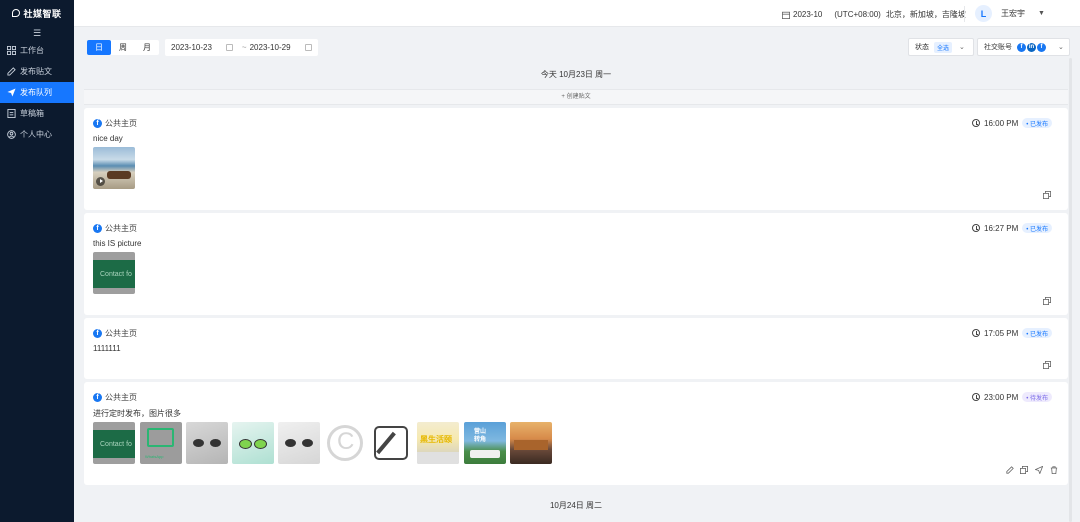  Describe the element at coordinates (1023, 47) in the screenshot. I see `social-account-filter: 社交账号 f in f ⌄` at that location.